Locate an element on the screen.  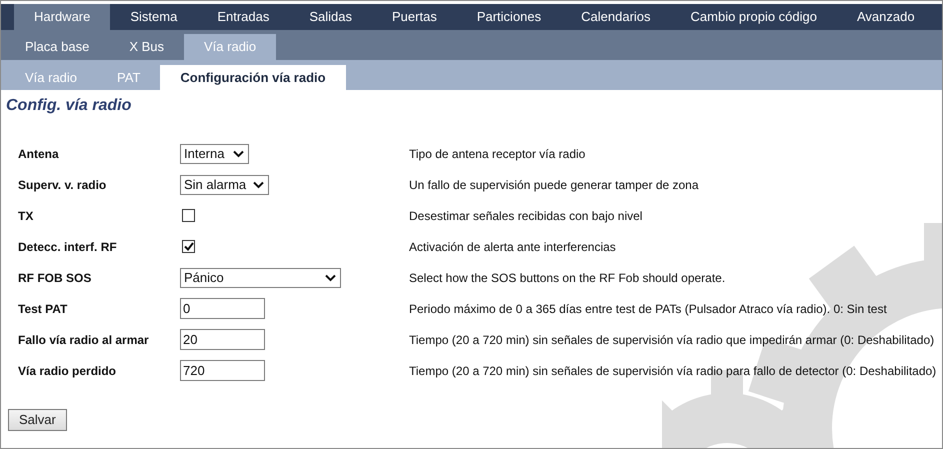
dropdown: Sin alarma is located at coordinates (224, 184).